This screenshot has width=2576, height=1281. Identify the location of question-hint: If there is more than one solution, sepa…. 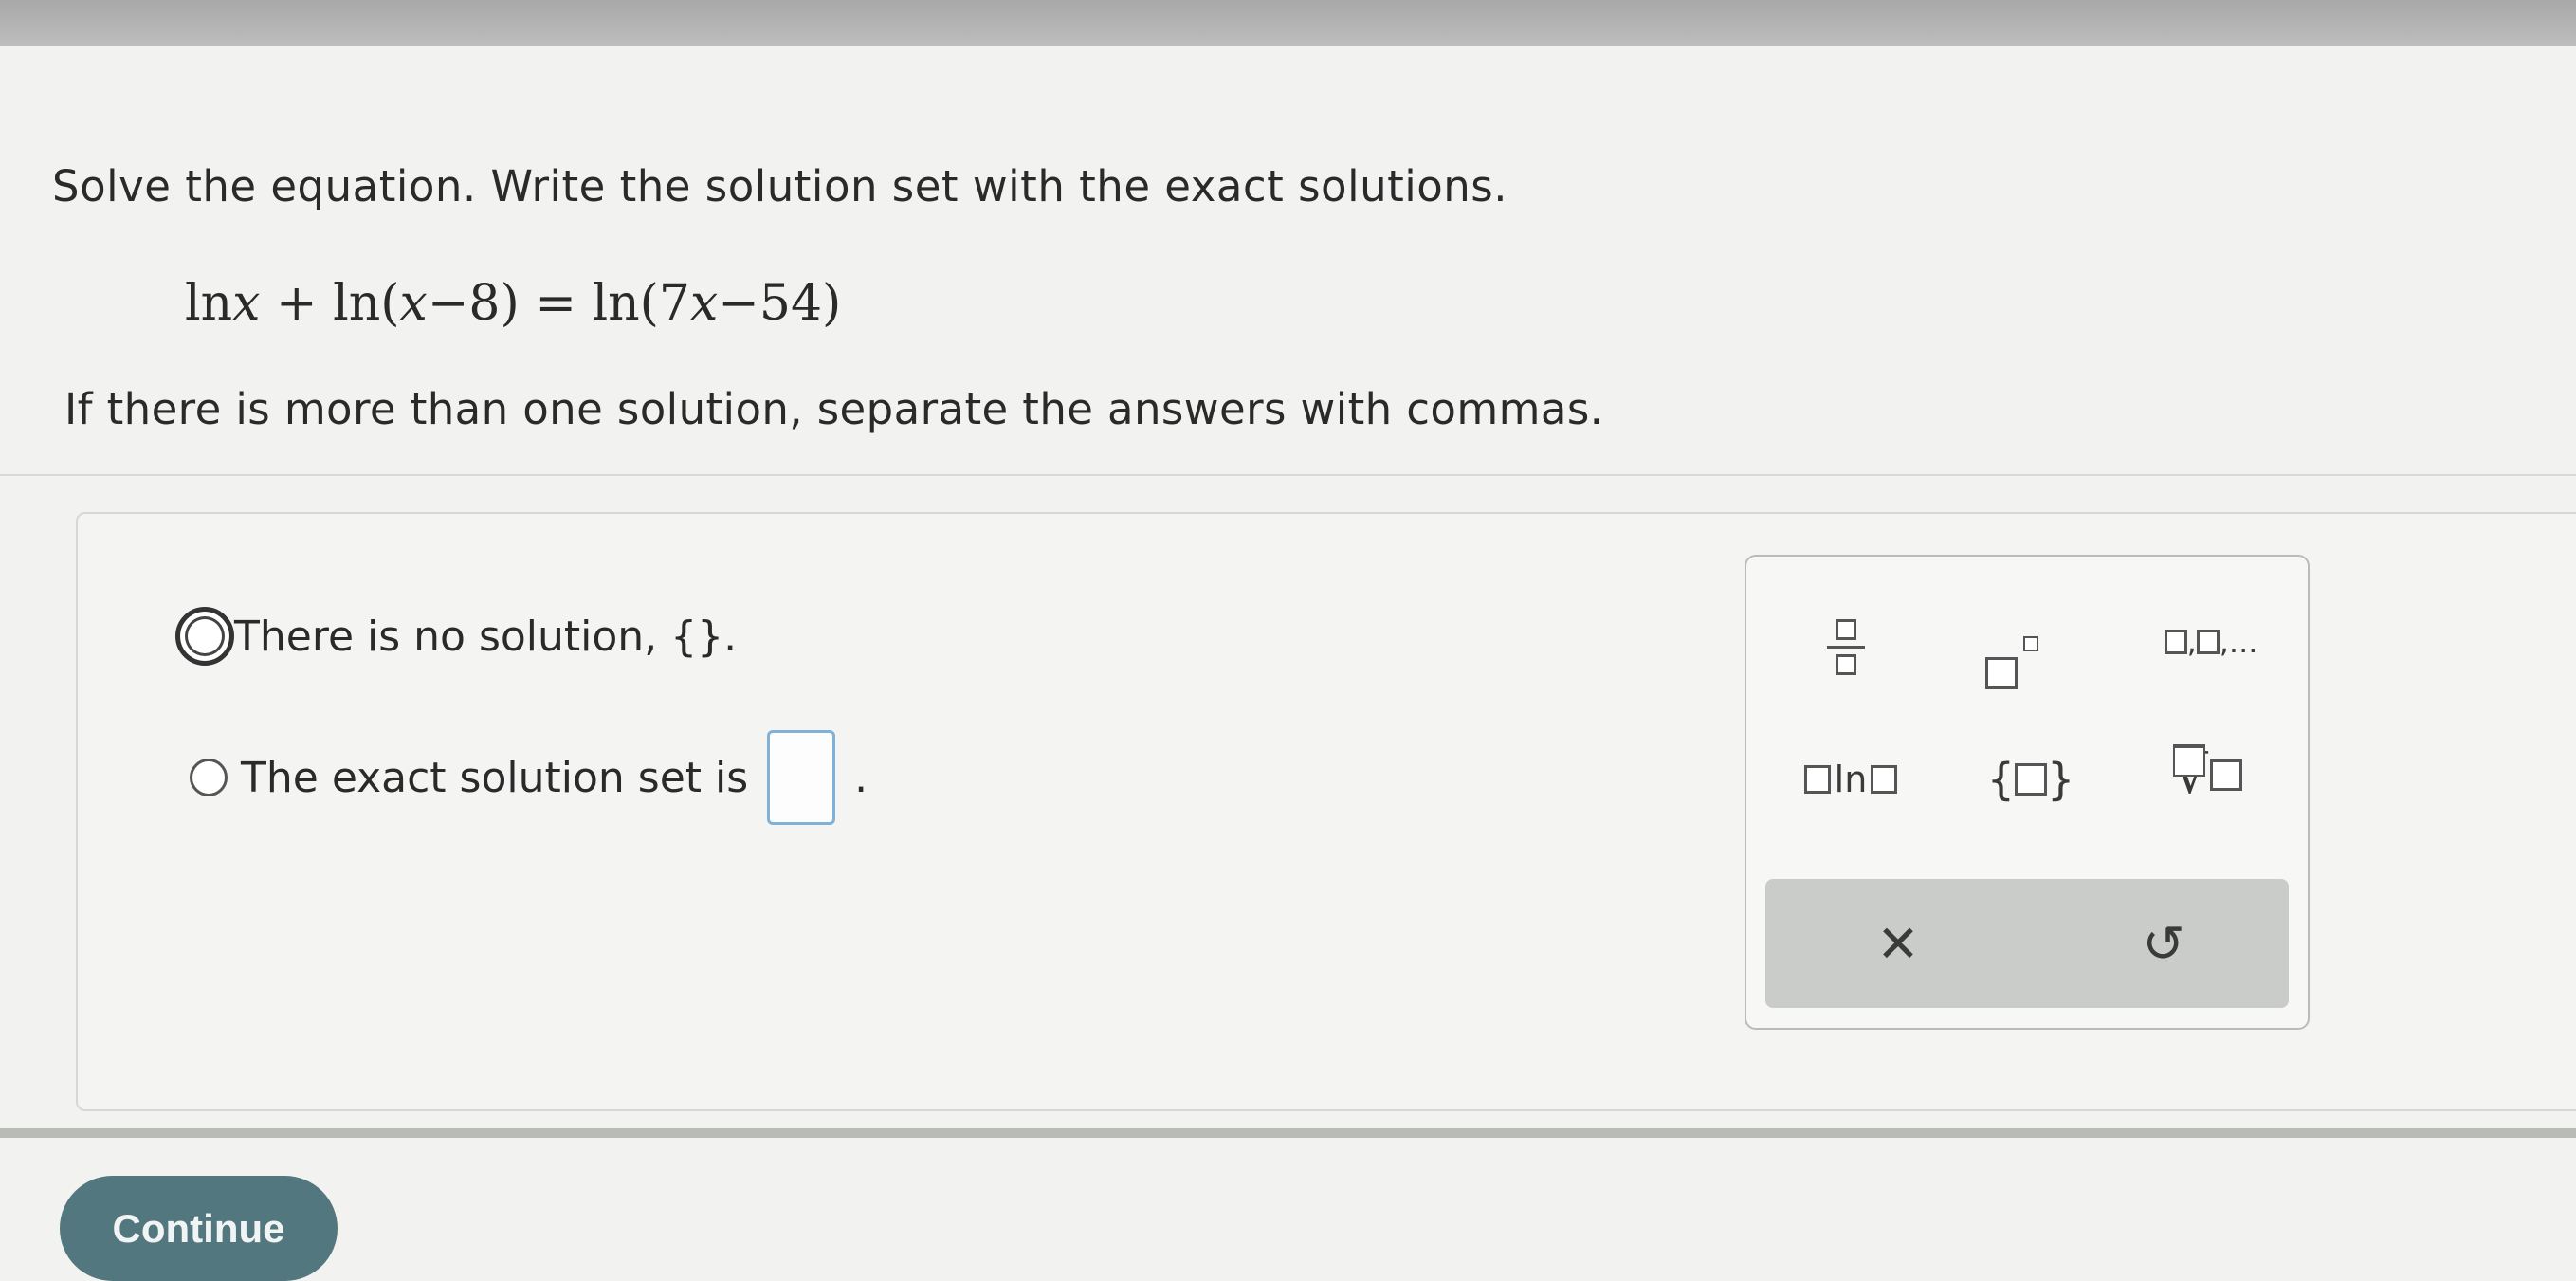
(834, 409).